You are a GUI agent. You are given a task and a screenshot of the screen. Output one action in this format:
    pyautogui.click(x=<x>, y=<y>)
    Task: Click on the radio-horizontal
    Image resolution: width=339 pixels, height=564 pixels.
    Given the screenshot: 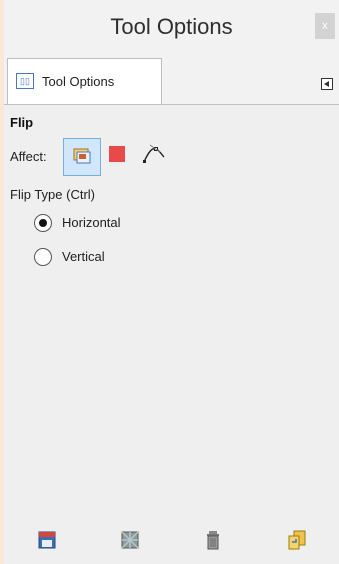 What is the action you would take?
    pyautogui.click(x=43, y=223)
    